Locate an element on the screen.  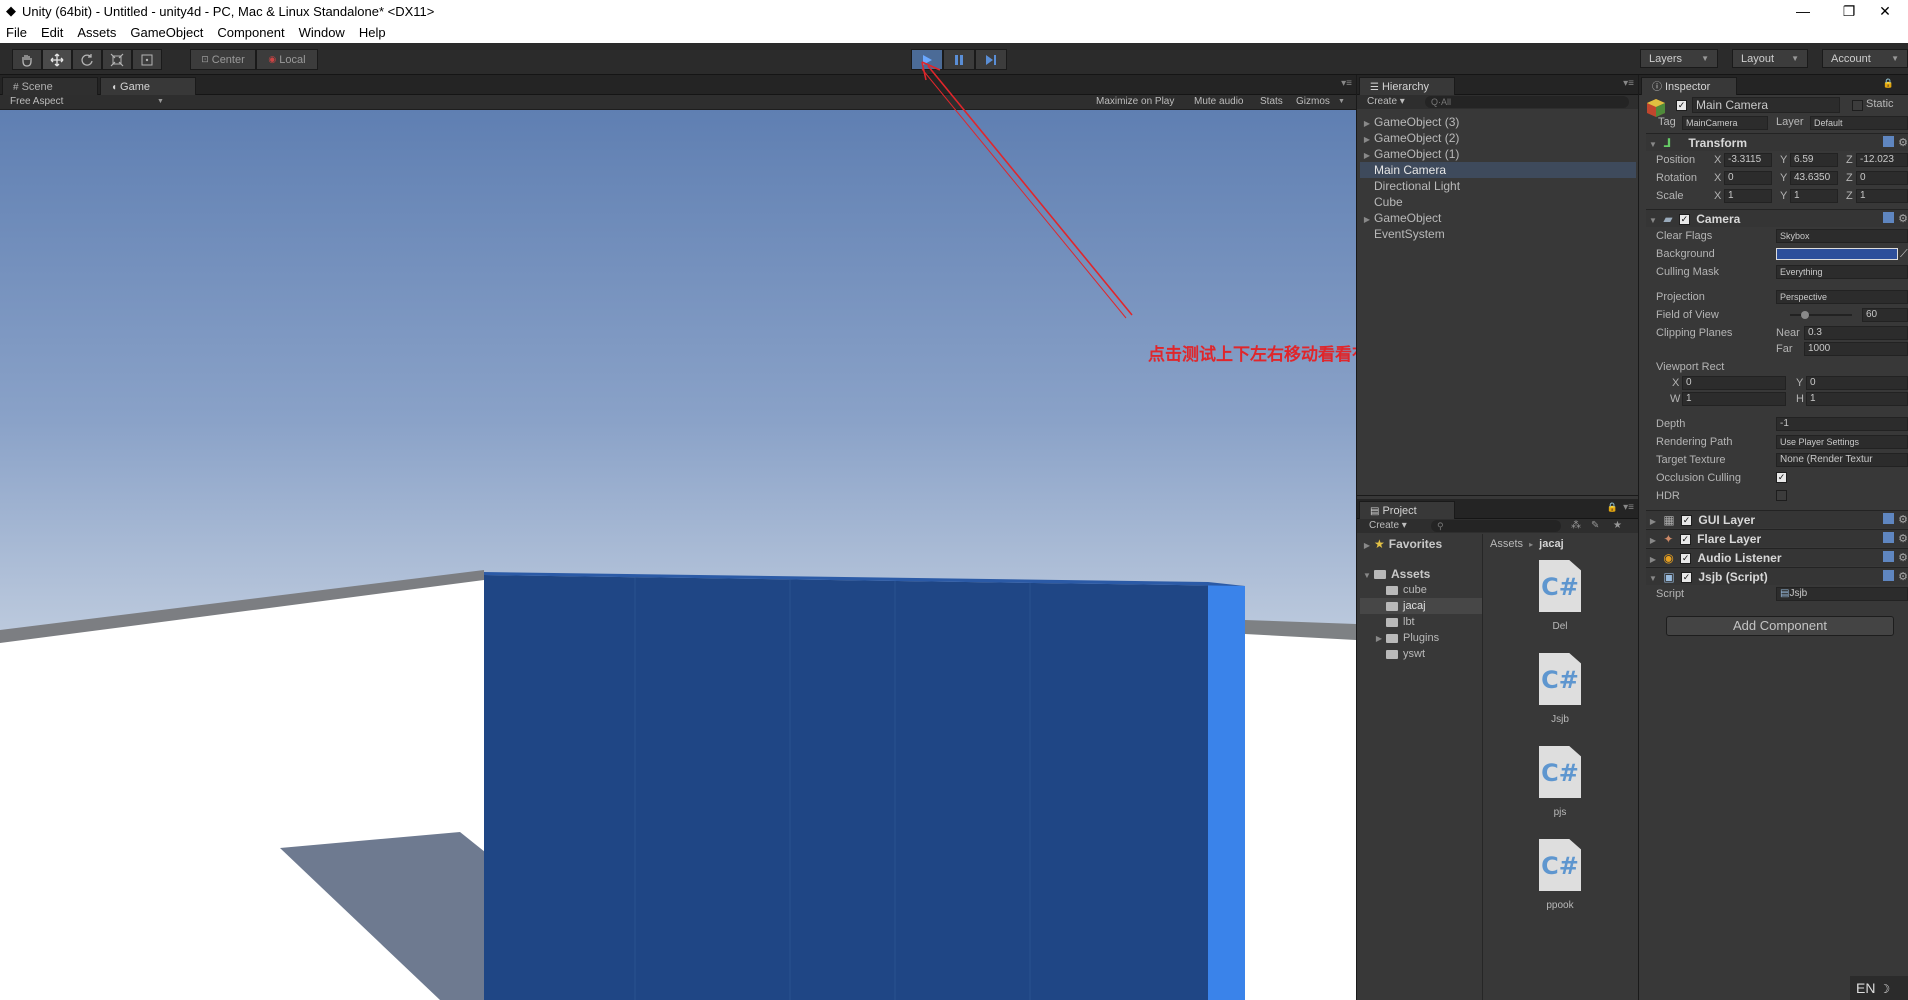
minimize-button: — is located at coordinates (1803, 11).